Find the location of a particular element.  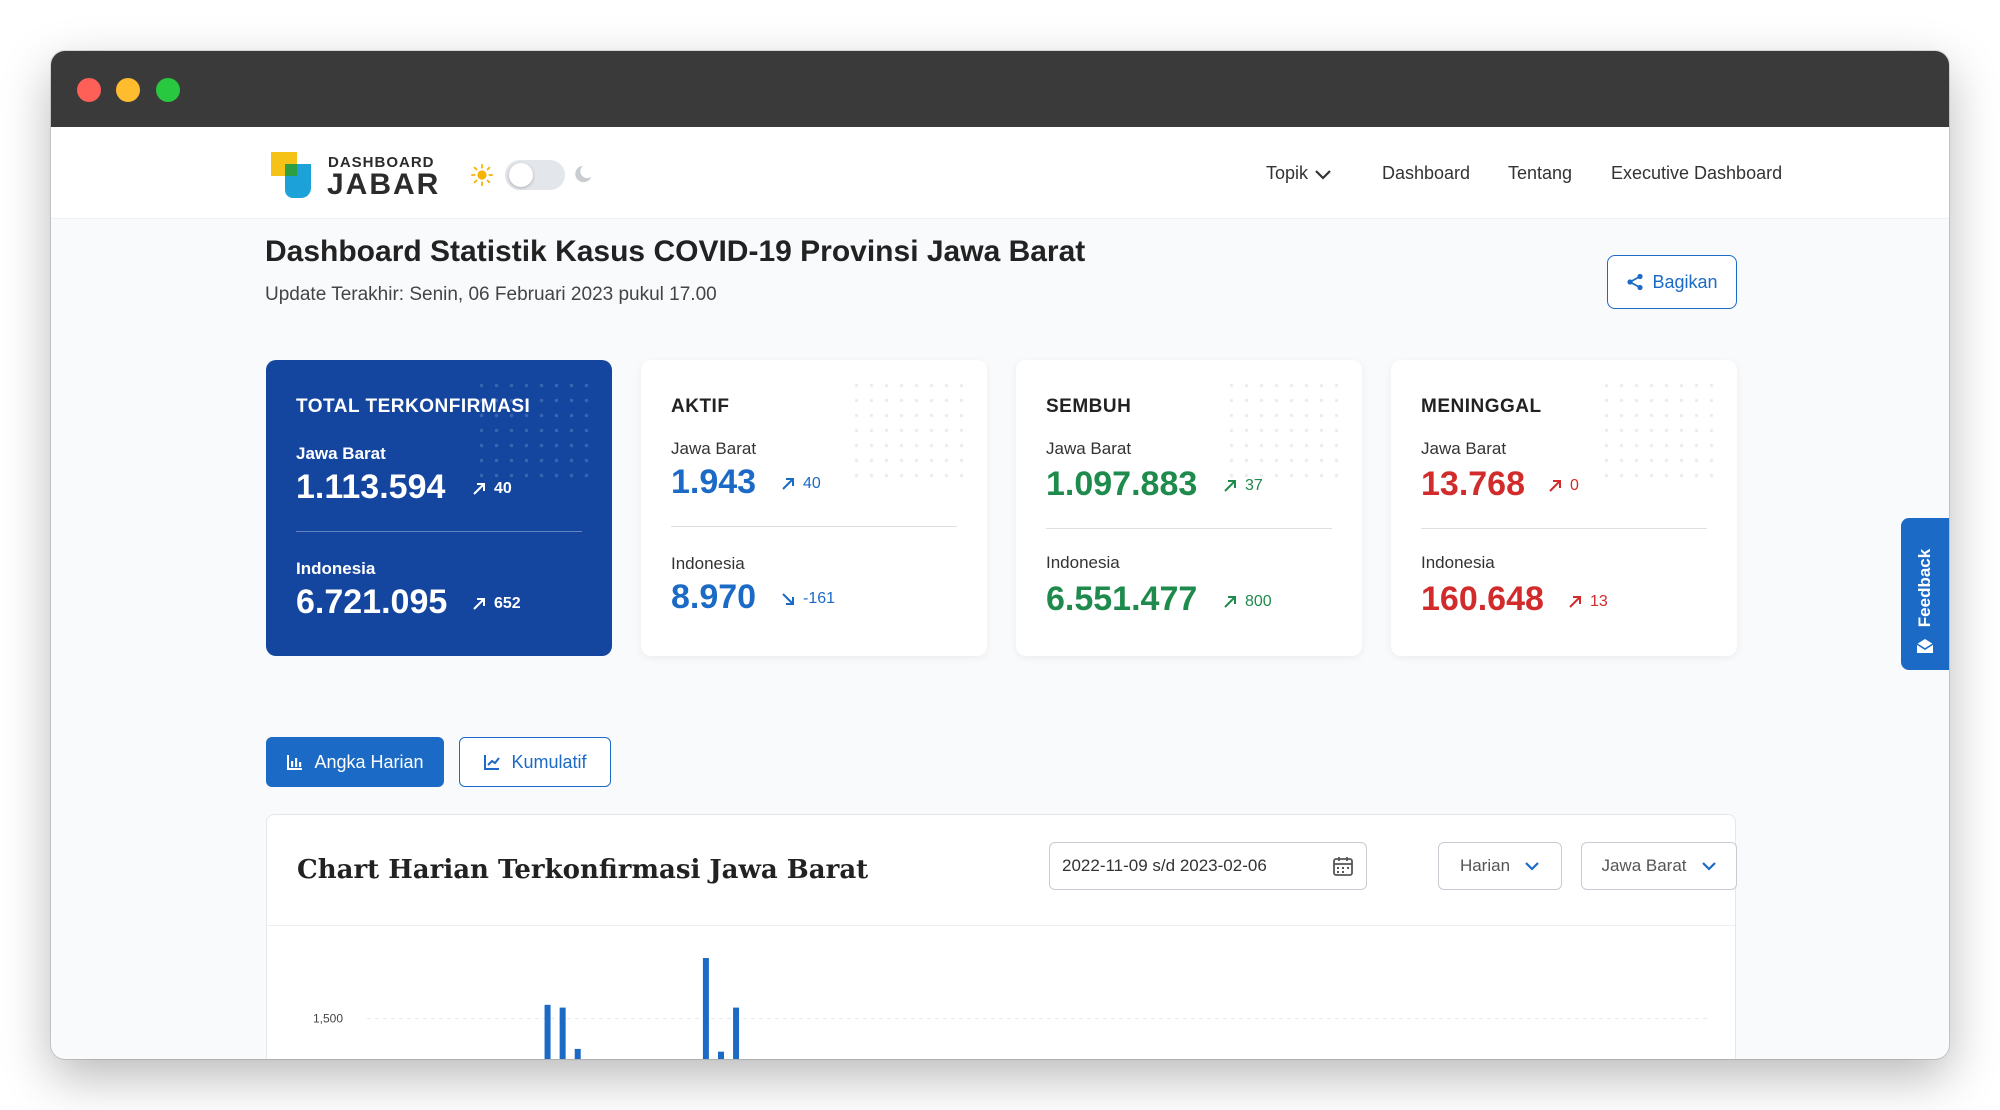

daily-view-label: Angka Harian is located at coordinates (369, 761).